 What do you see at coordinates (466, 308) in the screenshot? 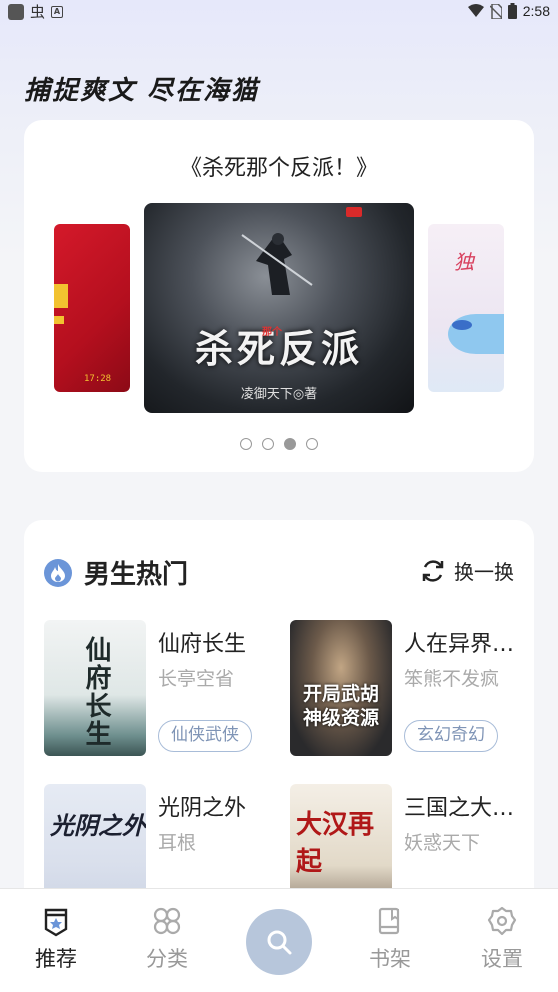
I see `banner-cover-next: 独` at bounding box center [466, 308].